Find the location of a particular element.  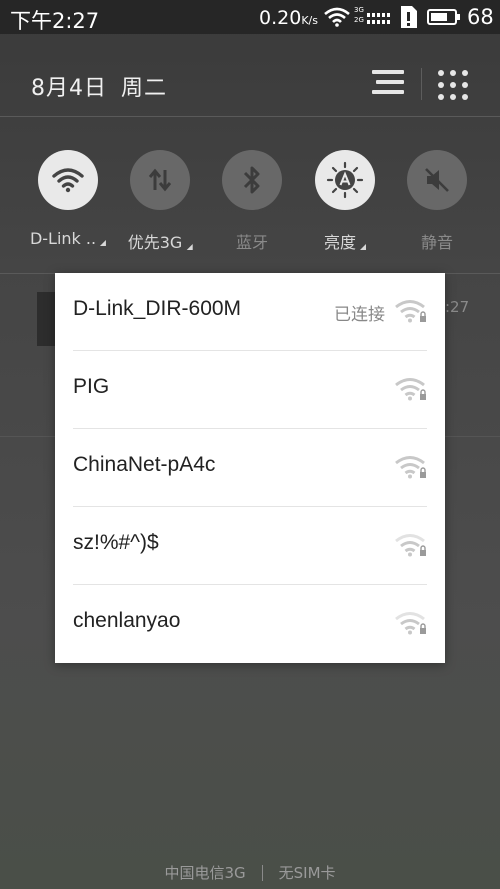

grid-icon is located at coordinates (453, 85).